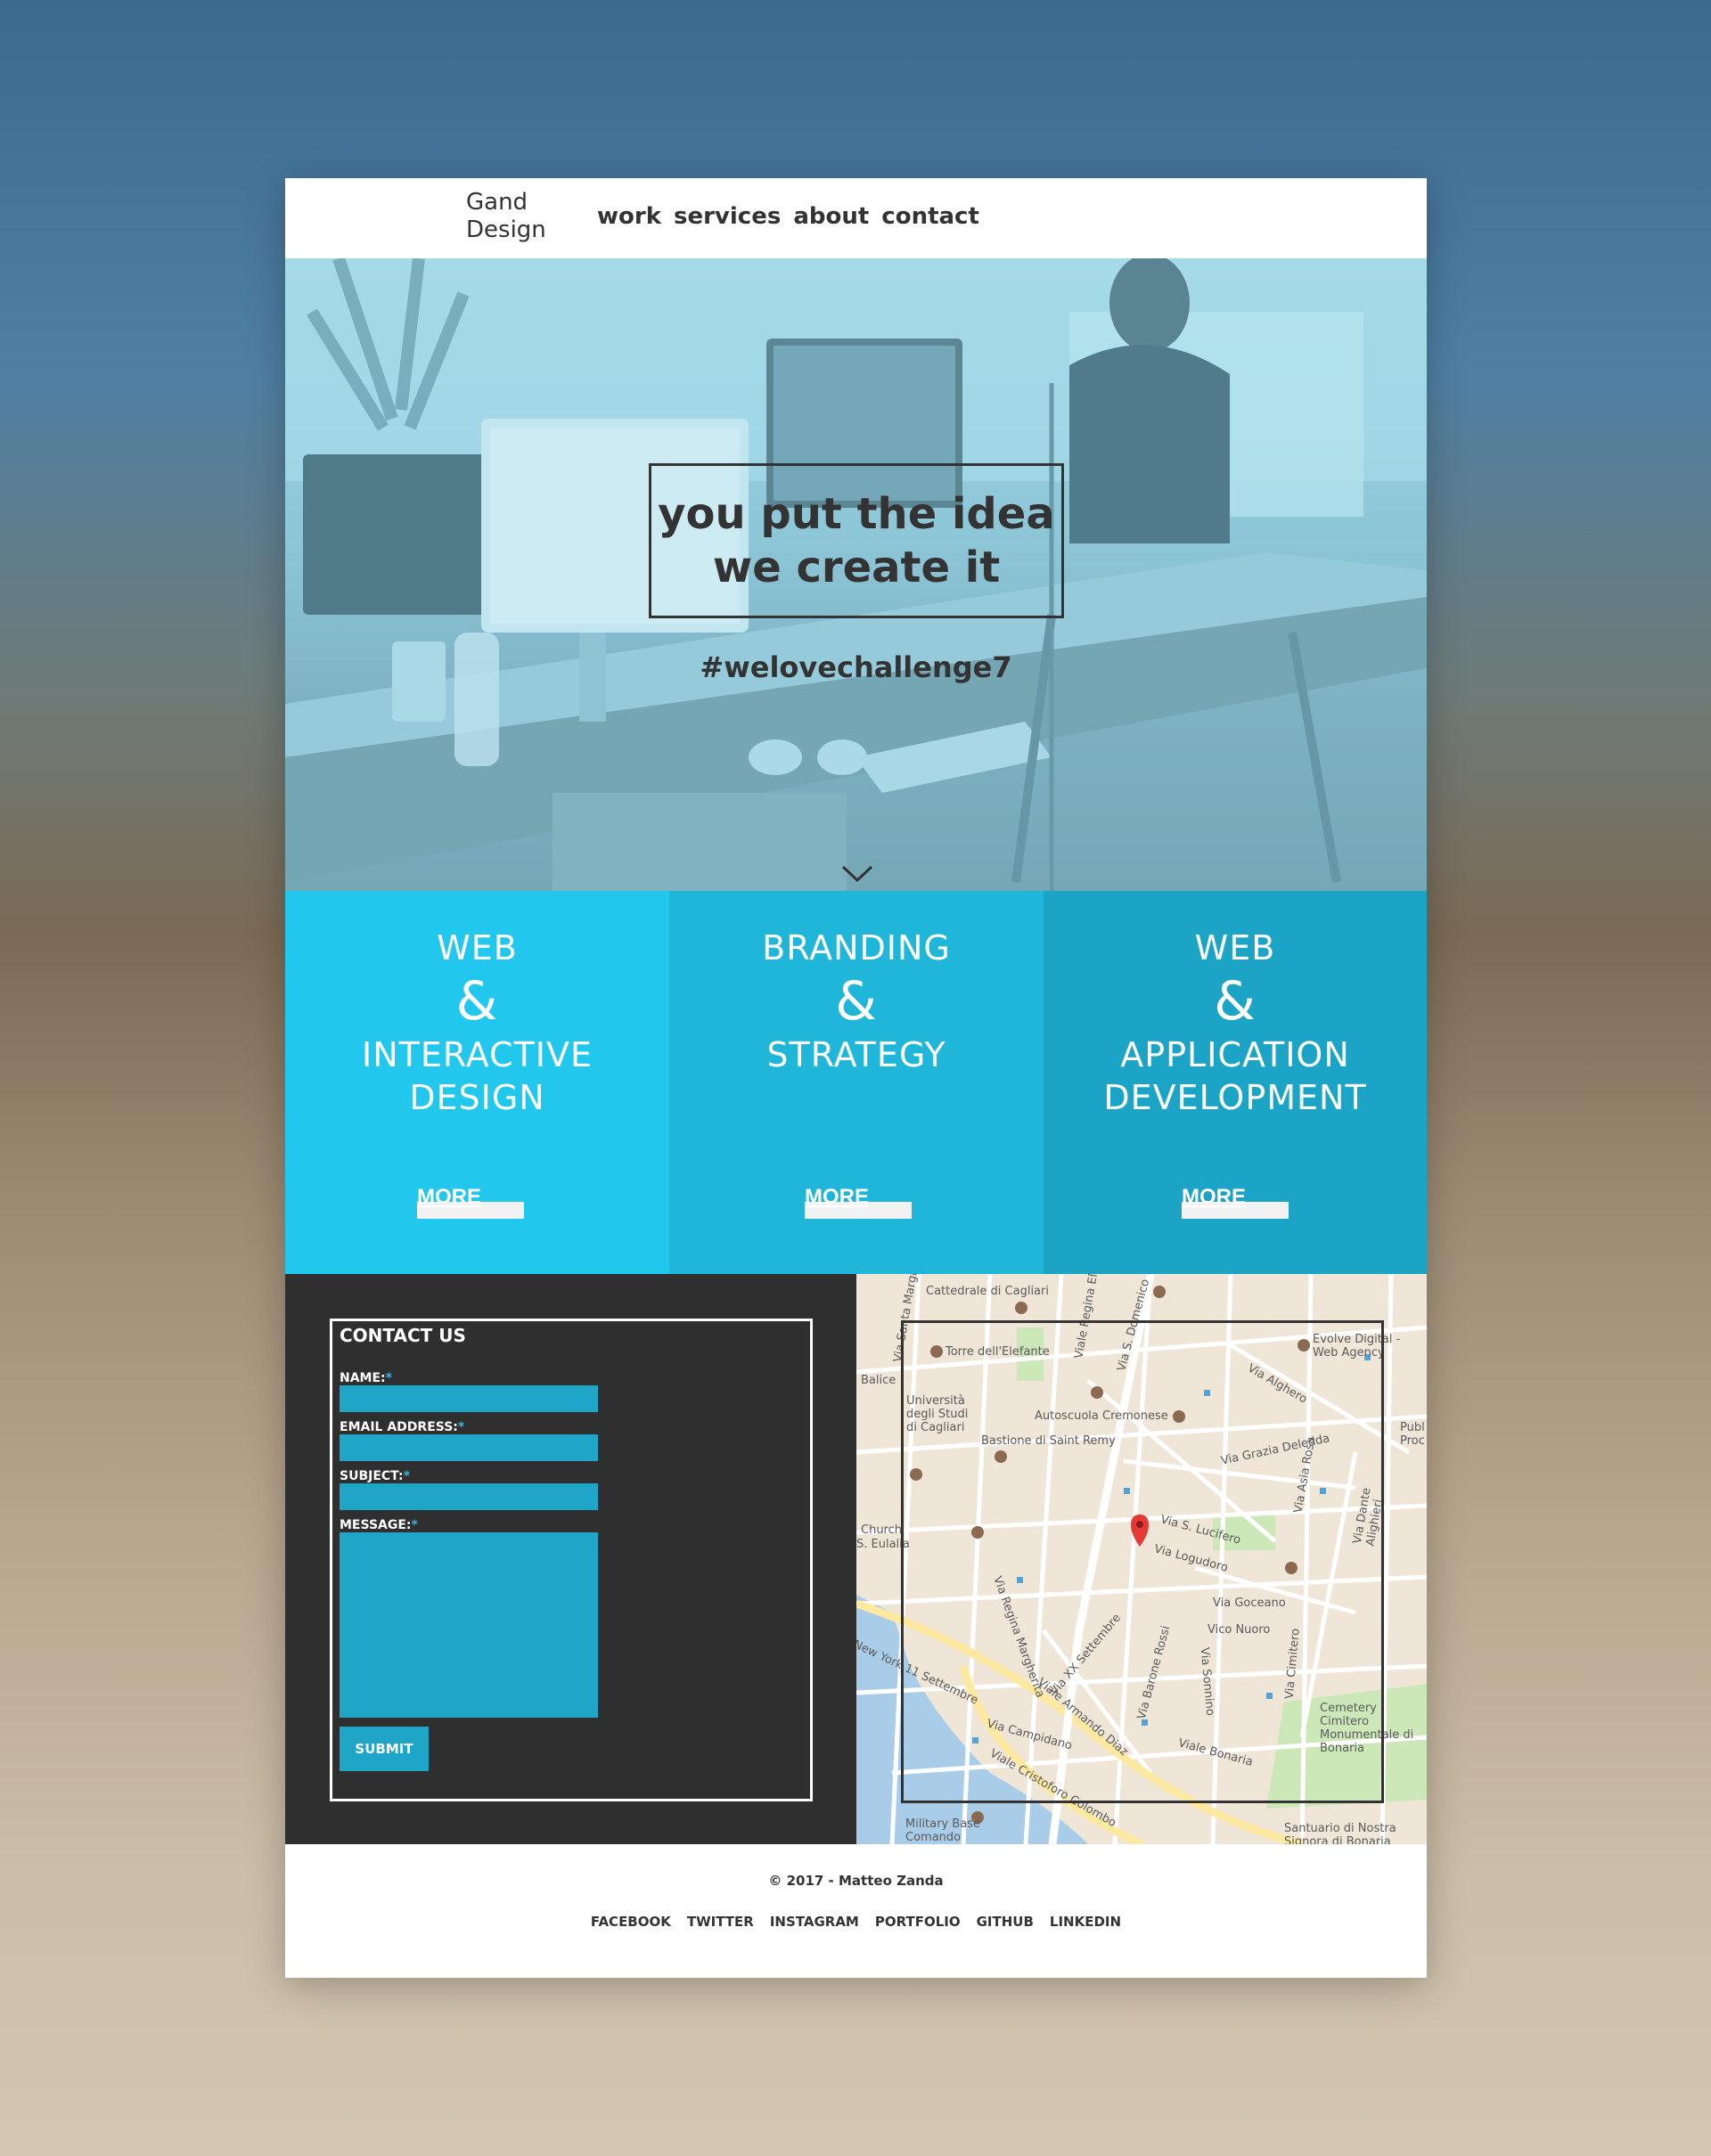 This screenshot has width=1711, height=2156. What do you see at coordinates (856, 667) in the screenshot?
I see `hashtag: #welovechallenge7` at bounding box center [856, 667].